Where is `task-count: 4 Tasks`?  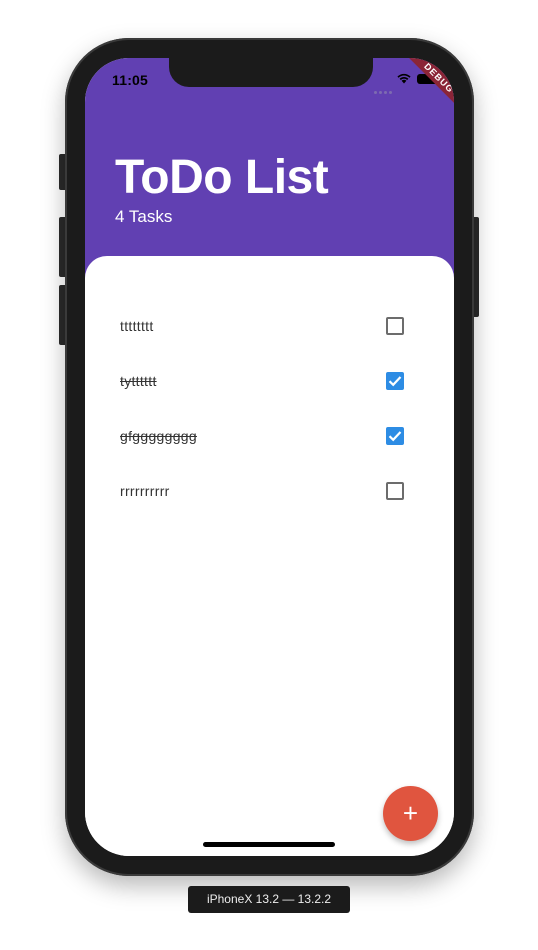
task-count: 4 Tasks is located at coordinates (144, 216).